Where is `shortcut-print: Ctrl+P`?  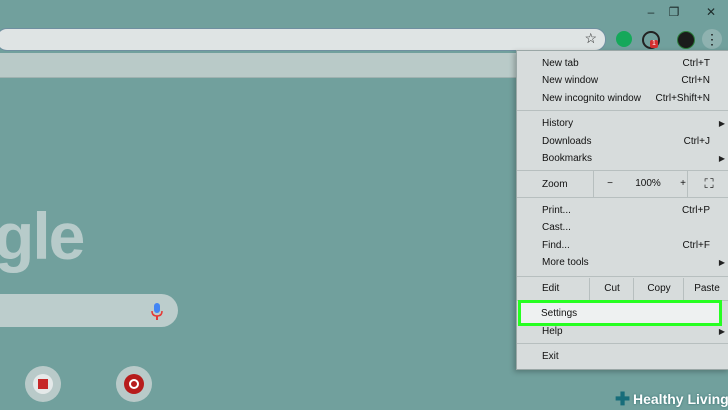 shortcut-print: Ctrl+P is located at coordinates (695, 210).